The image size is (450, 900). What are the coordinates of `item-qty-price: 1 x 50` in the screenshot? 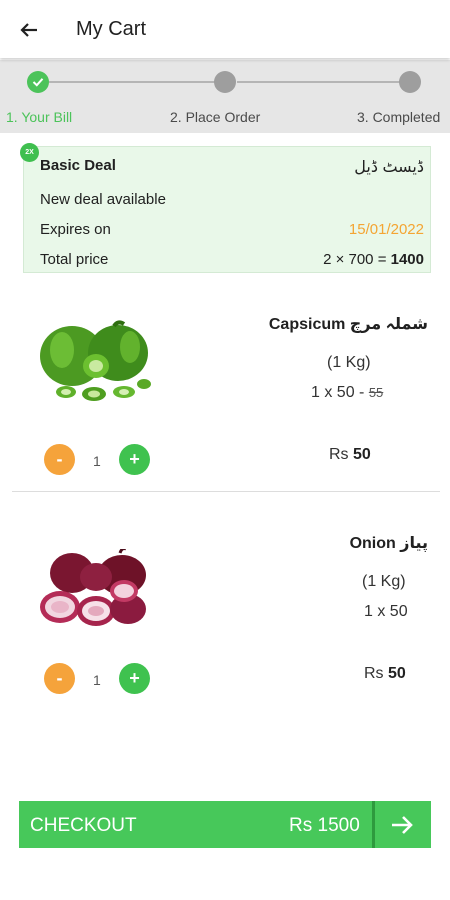 It's located at (386, 611).